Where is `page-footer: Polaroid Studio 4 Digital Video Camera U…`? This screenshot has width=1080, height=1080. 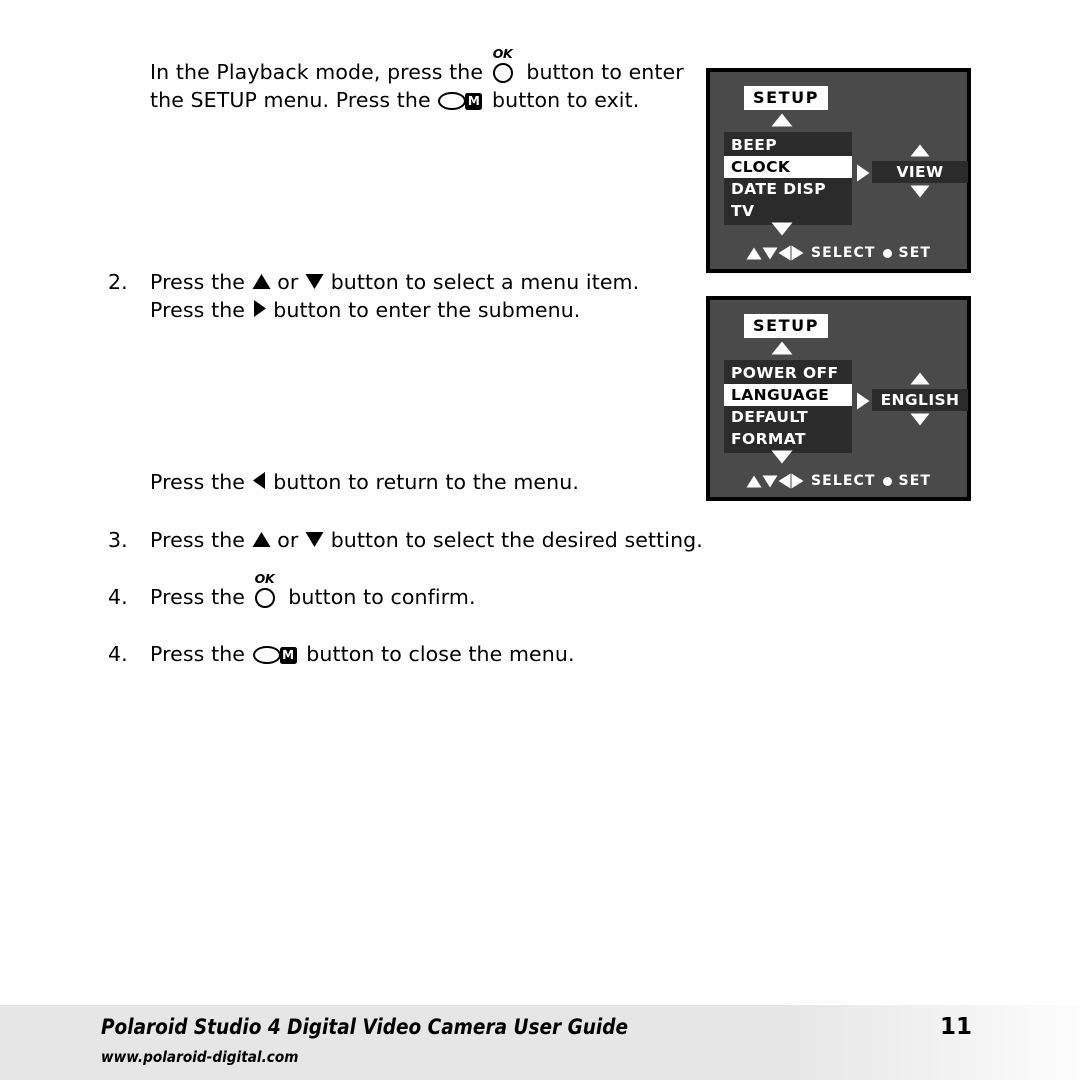 page-footer: Polaroid Studio 4 Digital Video Camera U… is located at coordinates (540, 1042).